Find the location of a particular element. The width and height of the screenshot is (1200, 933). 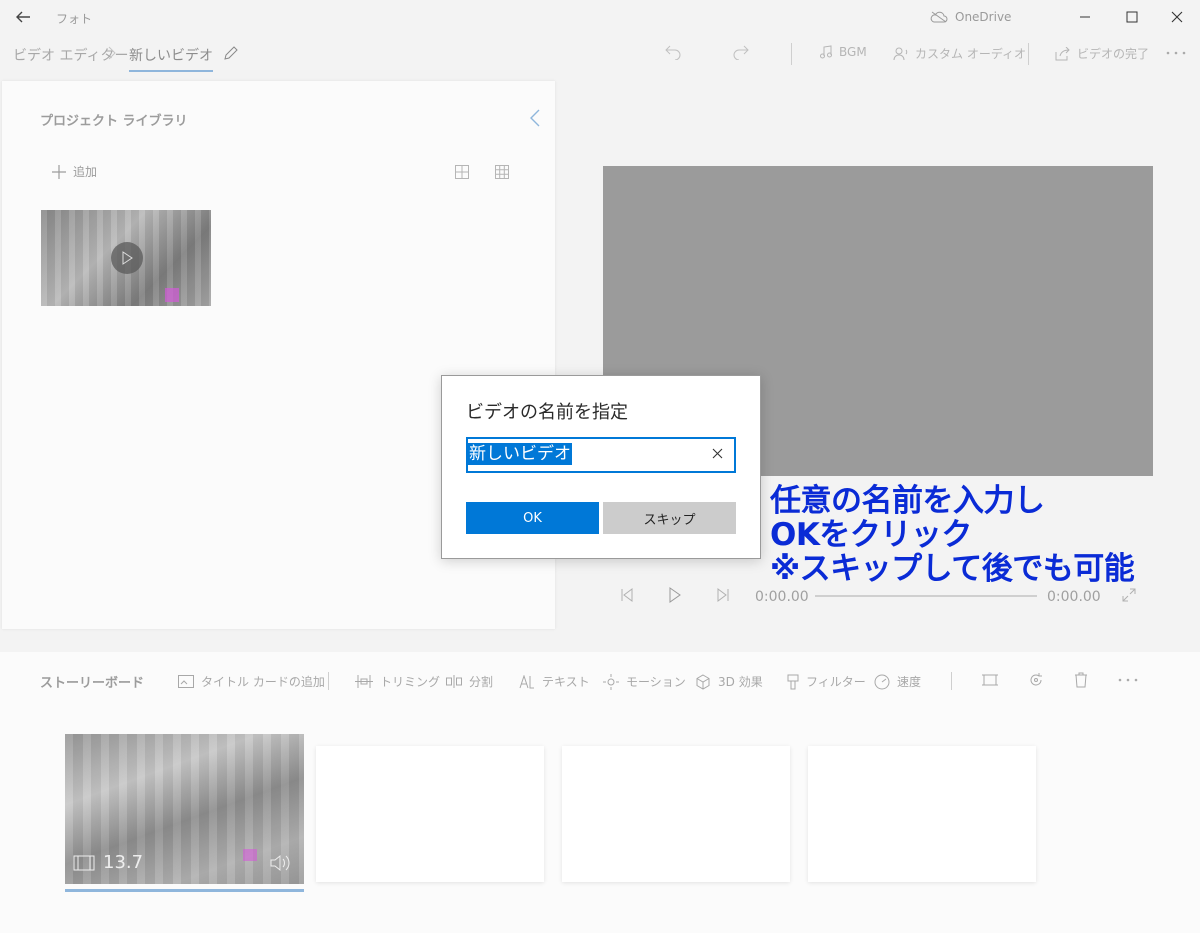

trim-label: トリミング is located at coordinates (410, 682).